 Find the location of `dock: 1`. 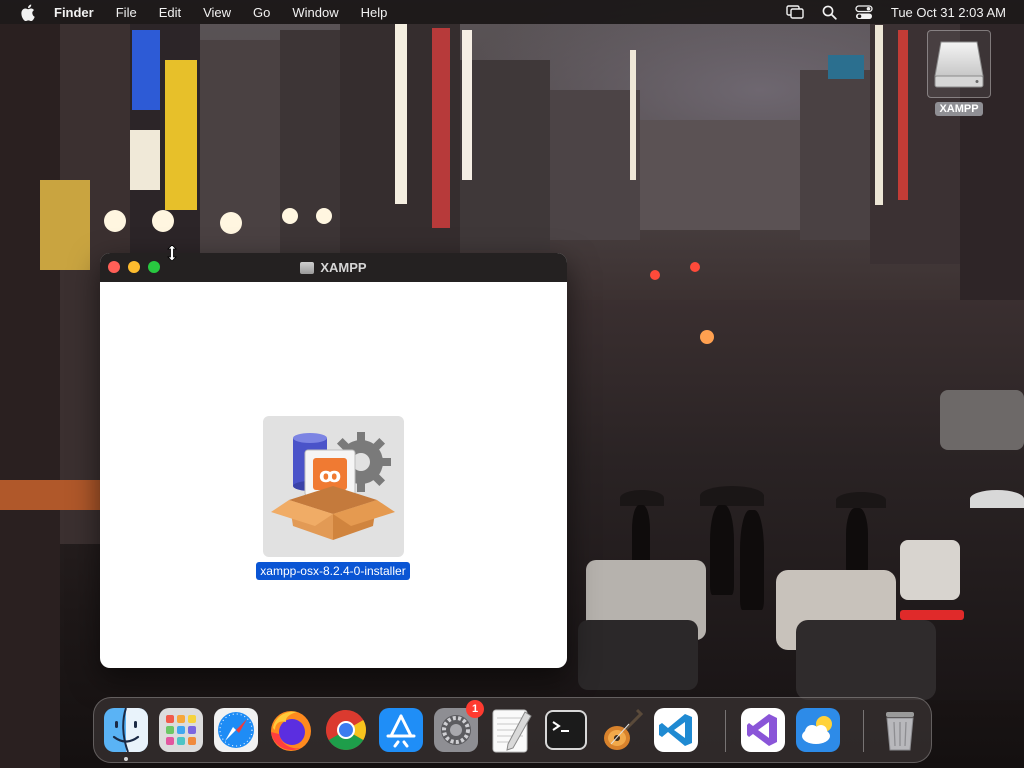

dock: 1 is located at coordinates (512, 730).